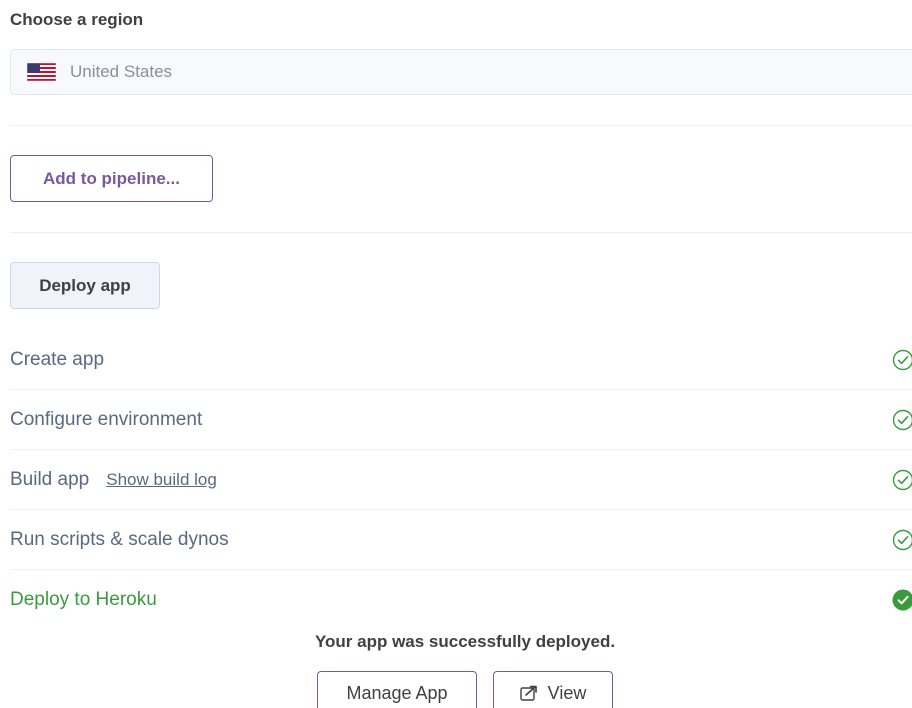 This screenshot has height=708, width=912. What do you see at coordinates (461, 420) in the screenshot?
I see `step-configure-environment: Configure environment` at bounding box center [461, 420].